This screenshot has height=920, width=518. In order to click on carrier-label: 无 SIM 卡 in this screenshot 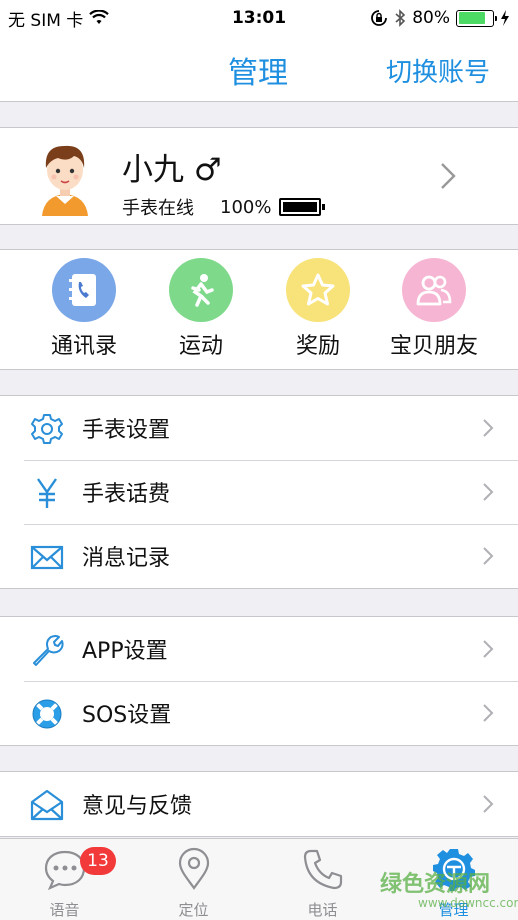, I will do `click(46, 20)`.